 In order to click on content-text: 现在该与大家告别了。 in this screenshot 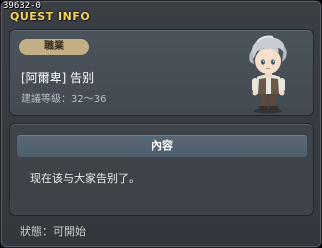, I will do `click(85, 178)`.